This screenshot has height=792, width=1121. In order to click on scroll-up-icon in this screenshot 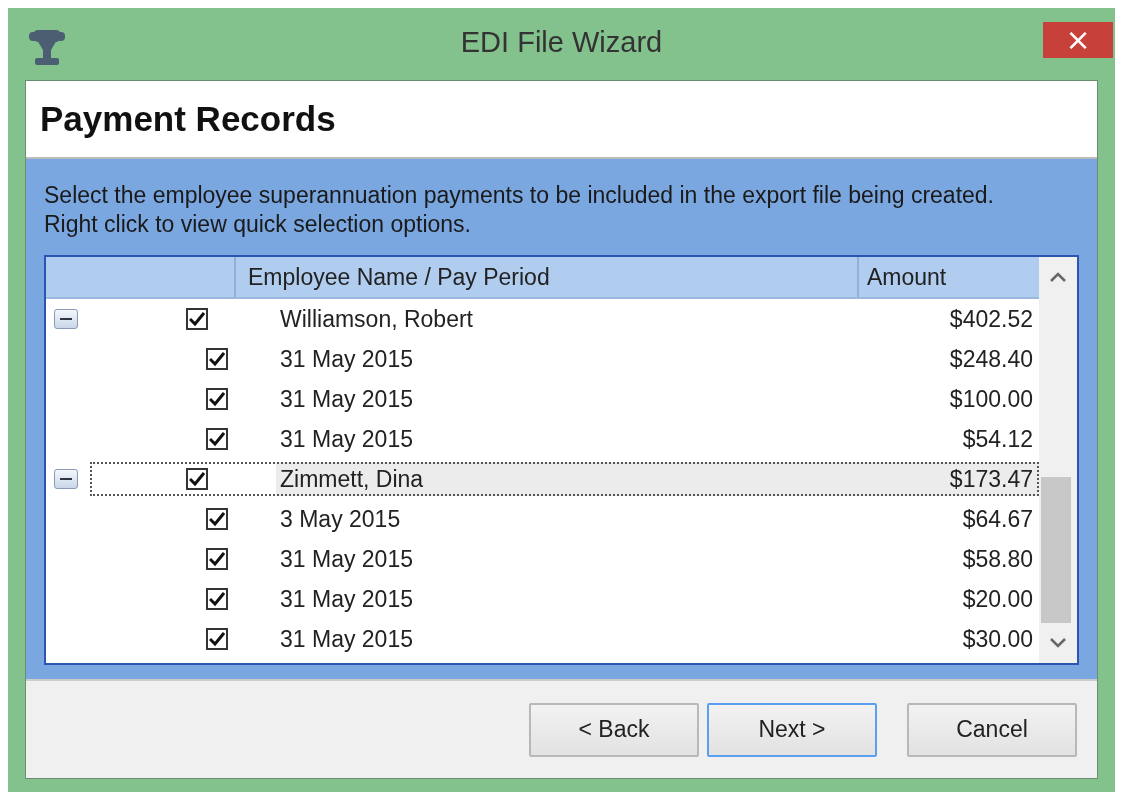, I will do `click(1058, 277)`.